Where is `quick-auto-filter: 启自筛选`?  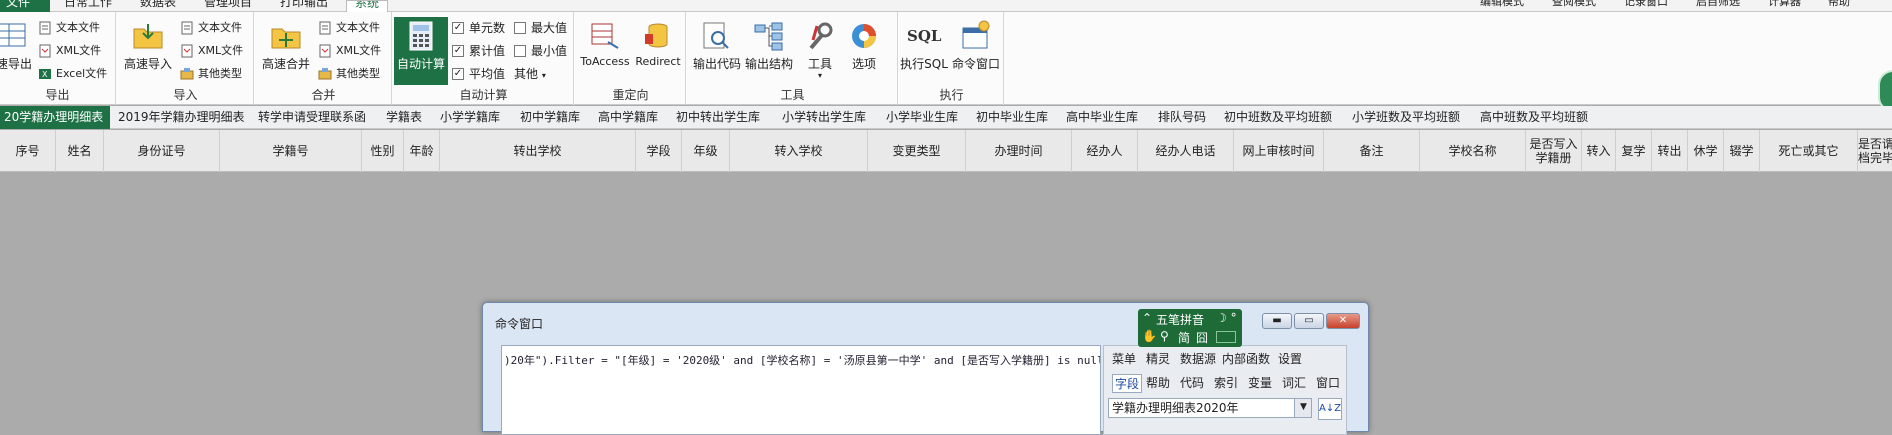 quick-auto-filter: 启自筛选 is located at coordinates (1731, 6).